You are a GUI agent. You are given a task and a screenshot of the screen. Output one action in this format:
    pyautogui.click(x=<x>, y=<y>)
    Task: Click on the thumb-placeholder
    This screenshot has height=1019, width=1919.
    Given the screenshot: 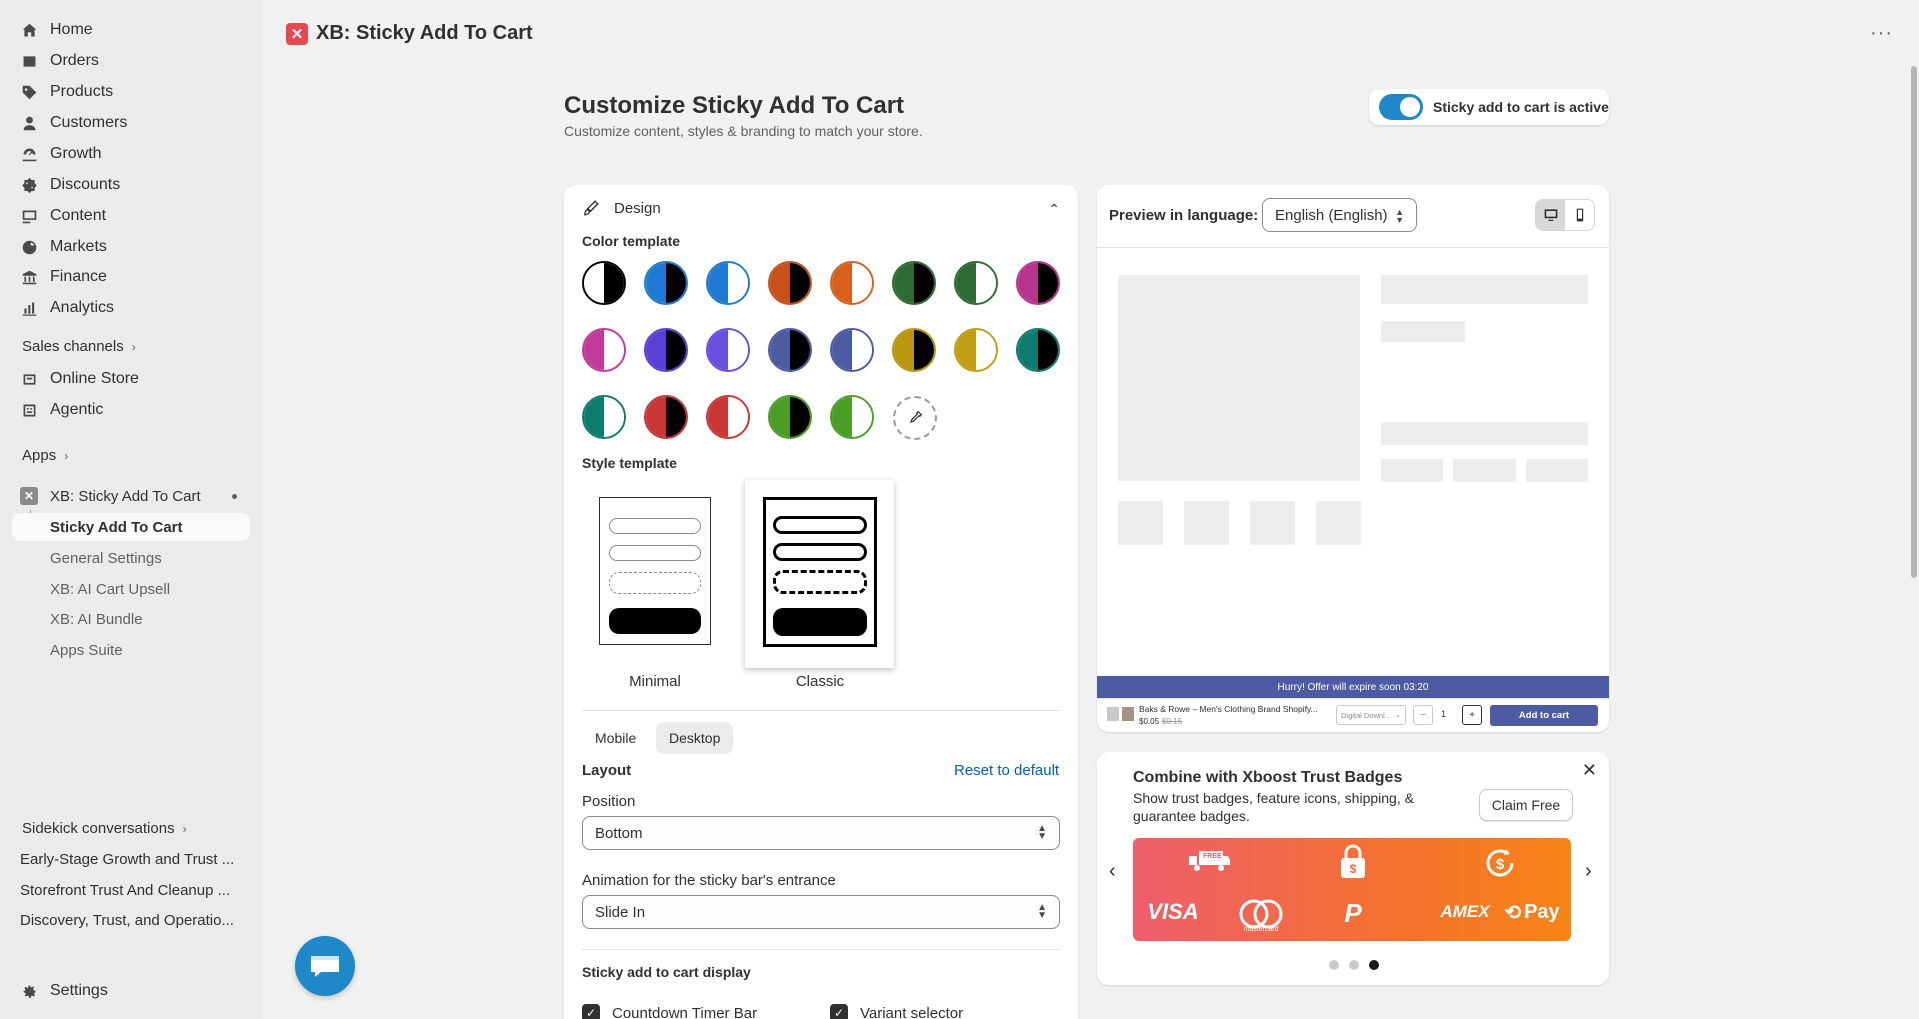 What is the action you would take?
    pyautogui.click(x=1140, y=523)
    